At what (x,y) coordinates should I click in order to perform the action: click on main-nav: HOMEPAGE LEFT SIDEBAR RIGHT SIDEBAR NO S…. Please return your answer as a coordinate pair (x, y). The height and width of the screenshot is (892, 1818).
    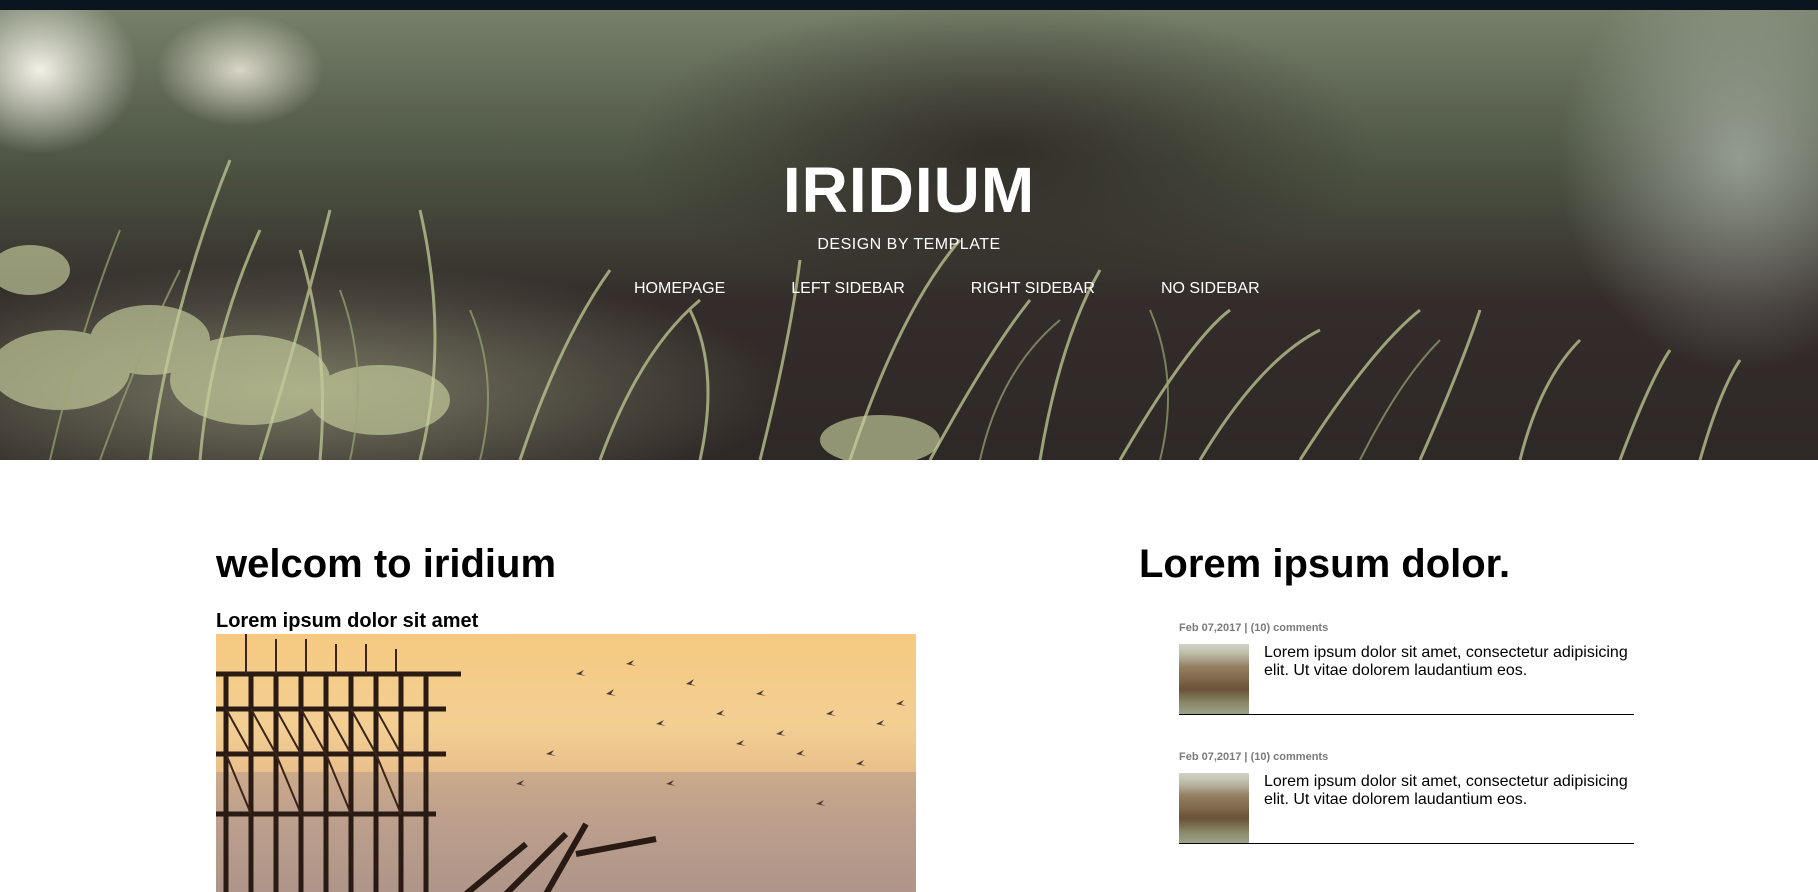
    Looking at the image, I should click on (980, 289).